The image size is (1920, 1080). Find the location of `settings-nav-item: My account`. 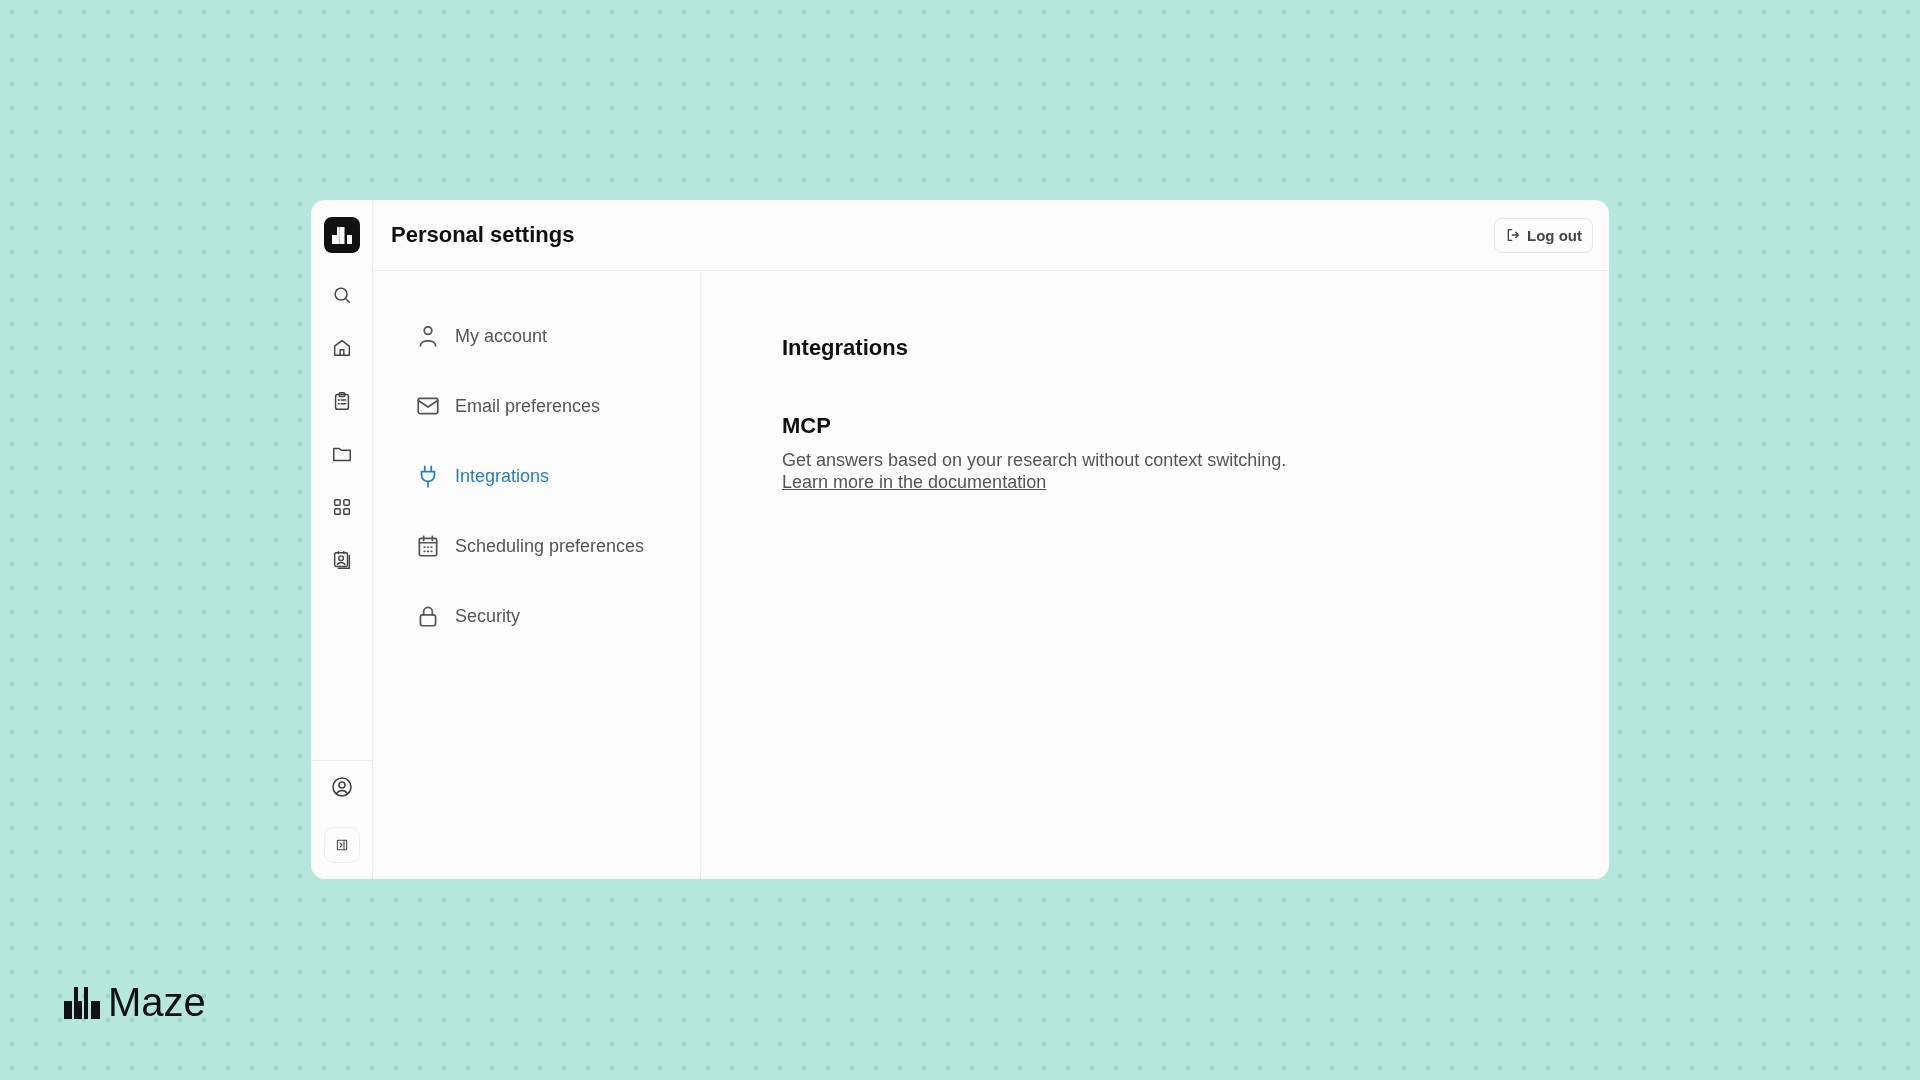

settings-nav-item: My account is located at coordinates (557, 336).